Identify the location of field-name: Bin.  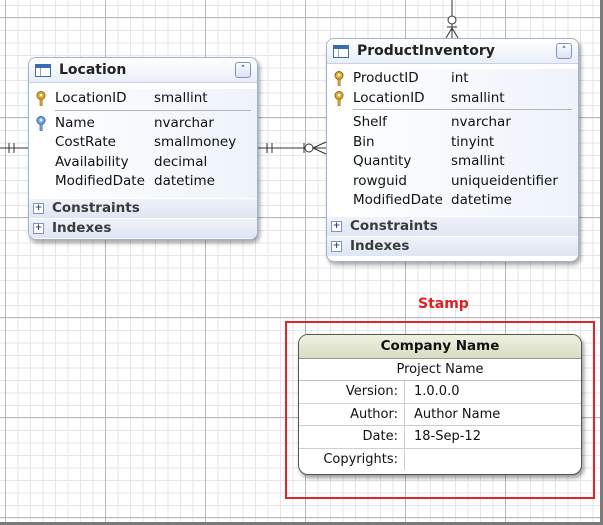
(364, 141).